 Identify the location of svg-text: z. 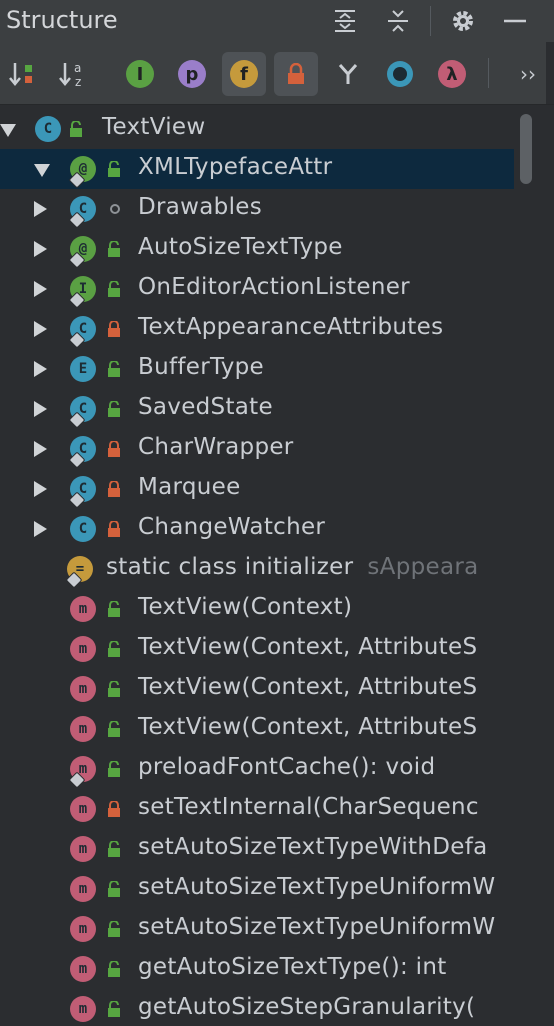
(78, 82).